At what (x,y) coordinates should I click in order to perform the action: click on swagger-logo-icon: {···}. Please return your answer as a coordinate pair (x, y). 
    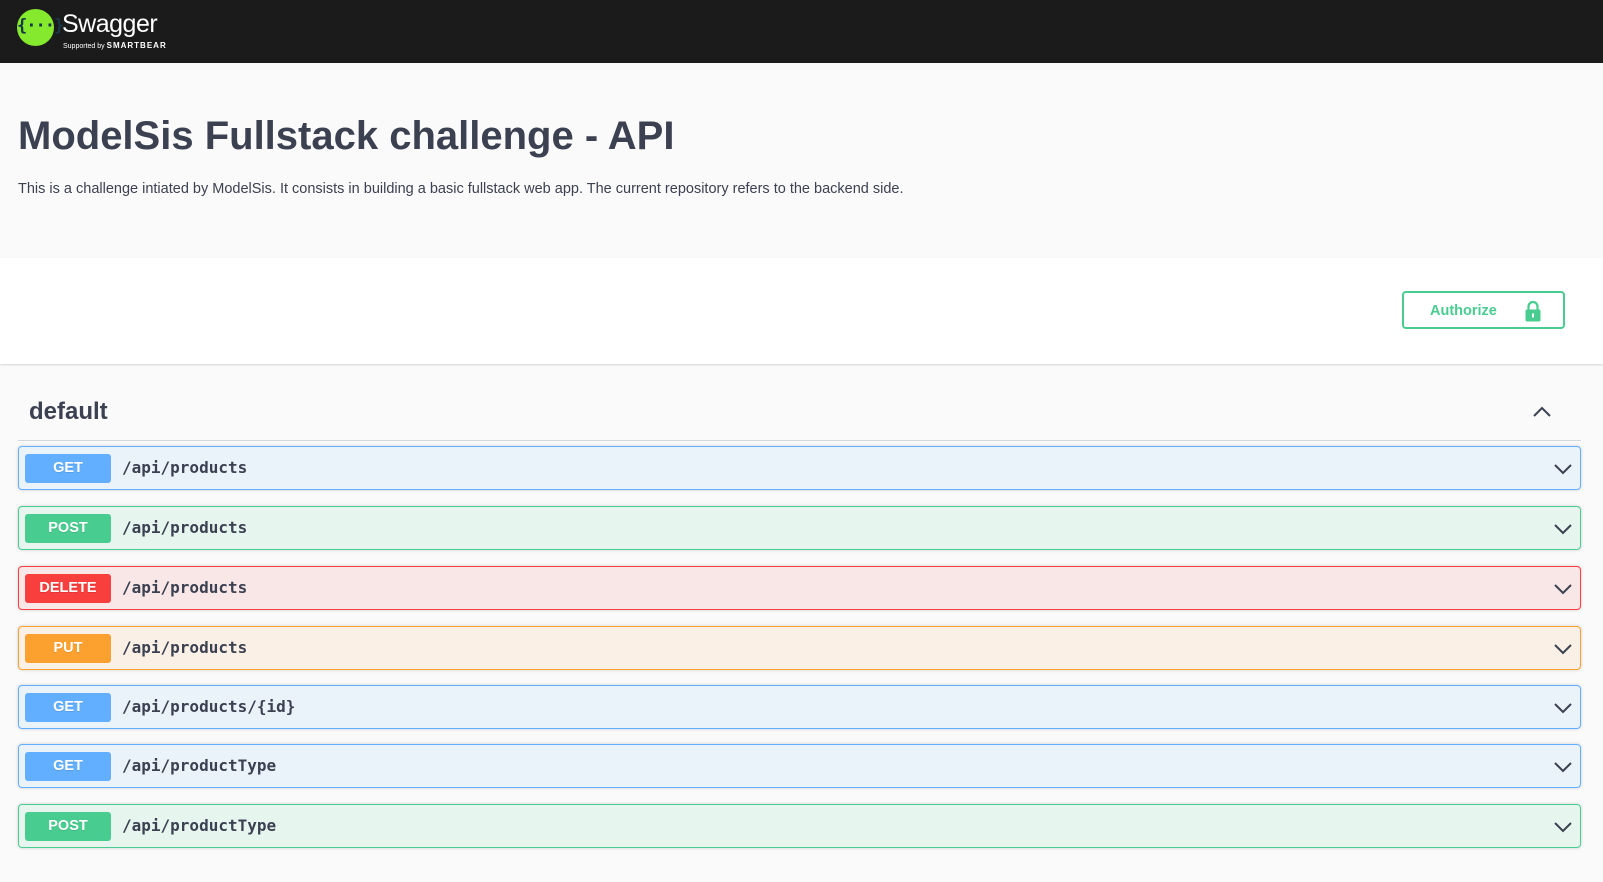
    Looking at the image, I should click on (40, 27).